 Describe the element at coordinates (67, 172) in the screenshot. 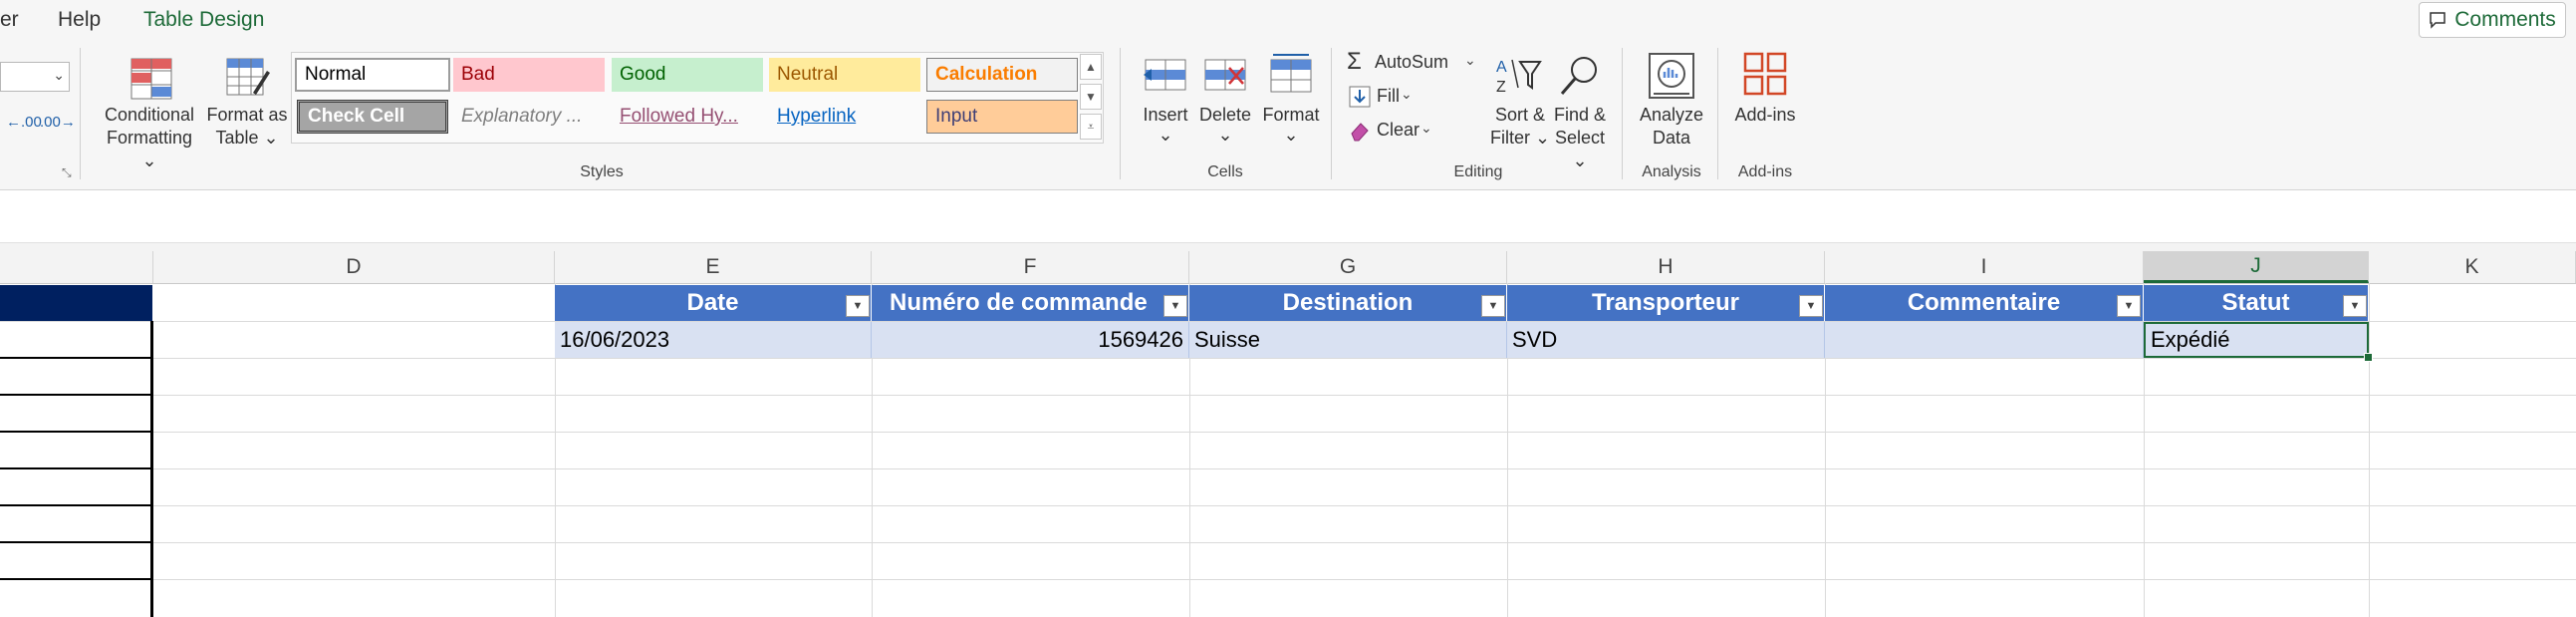

I see `dialog-launcher-icon: ⤡` at that location.